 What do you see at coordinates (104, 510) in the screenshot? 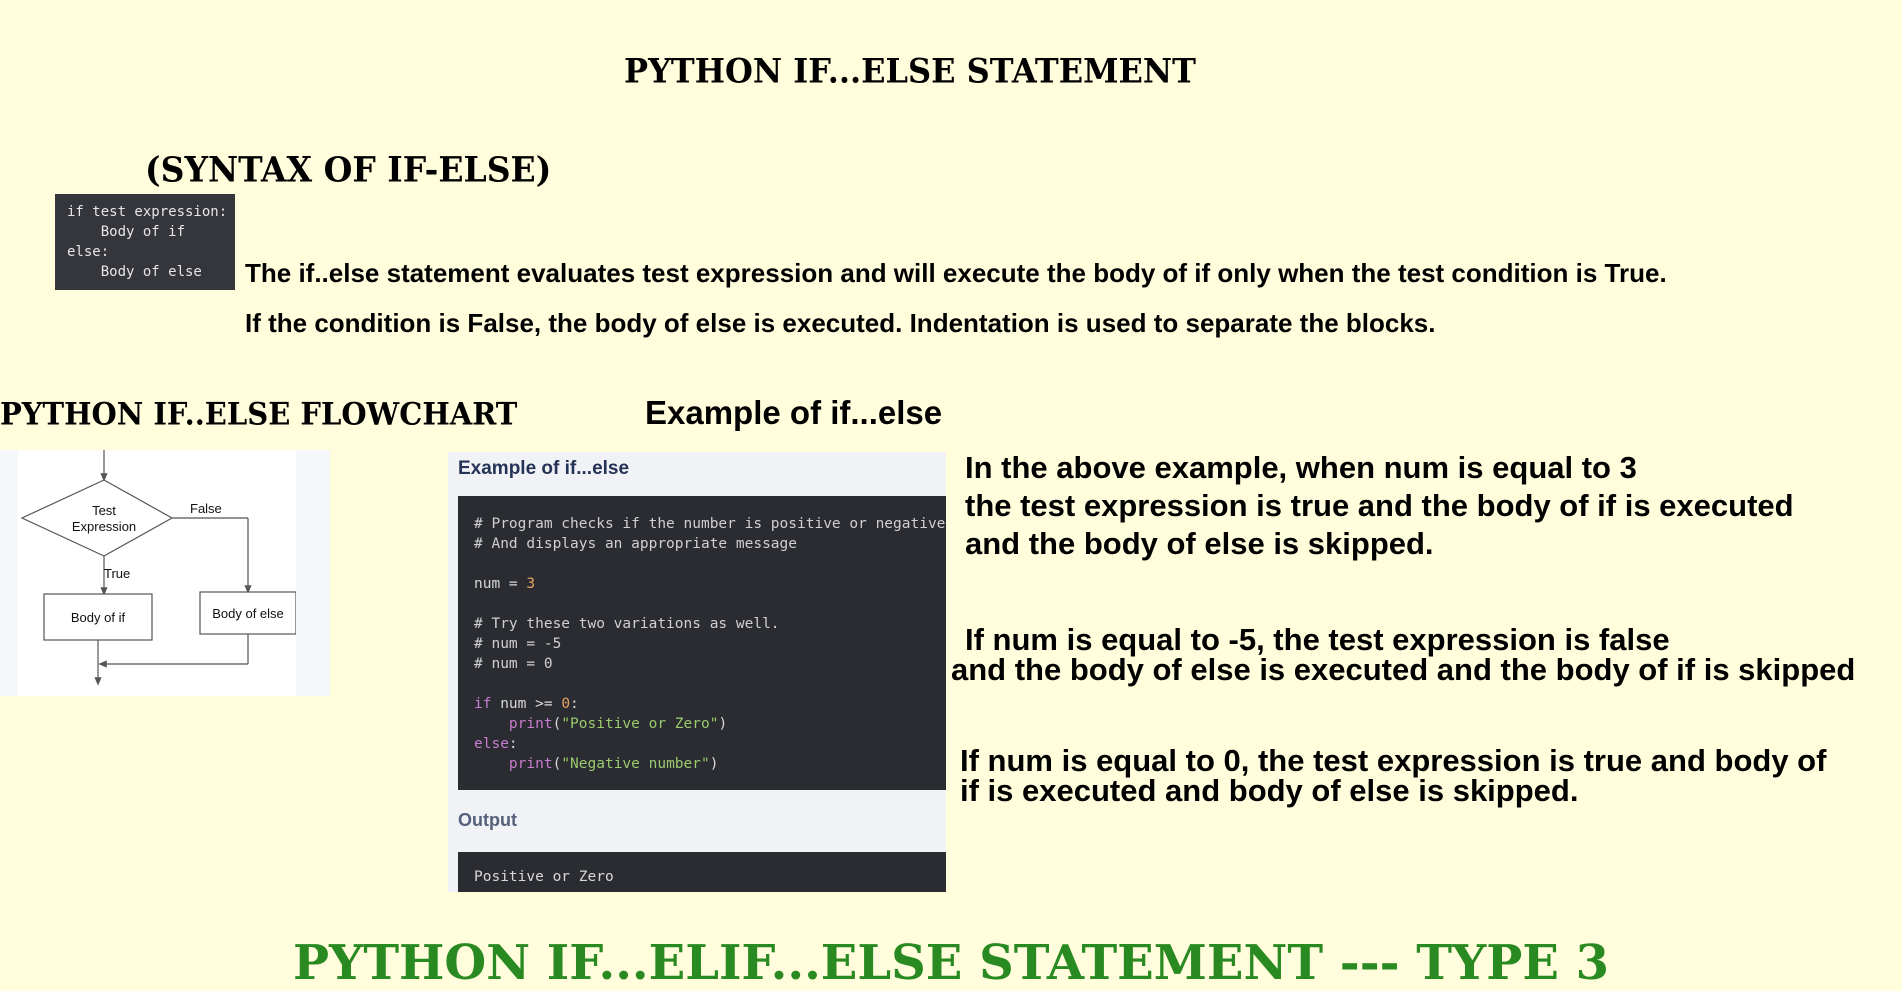
I see `decision-label-1: Test` at bounding box center [104, 510].